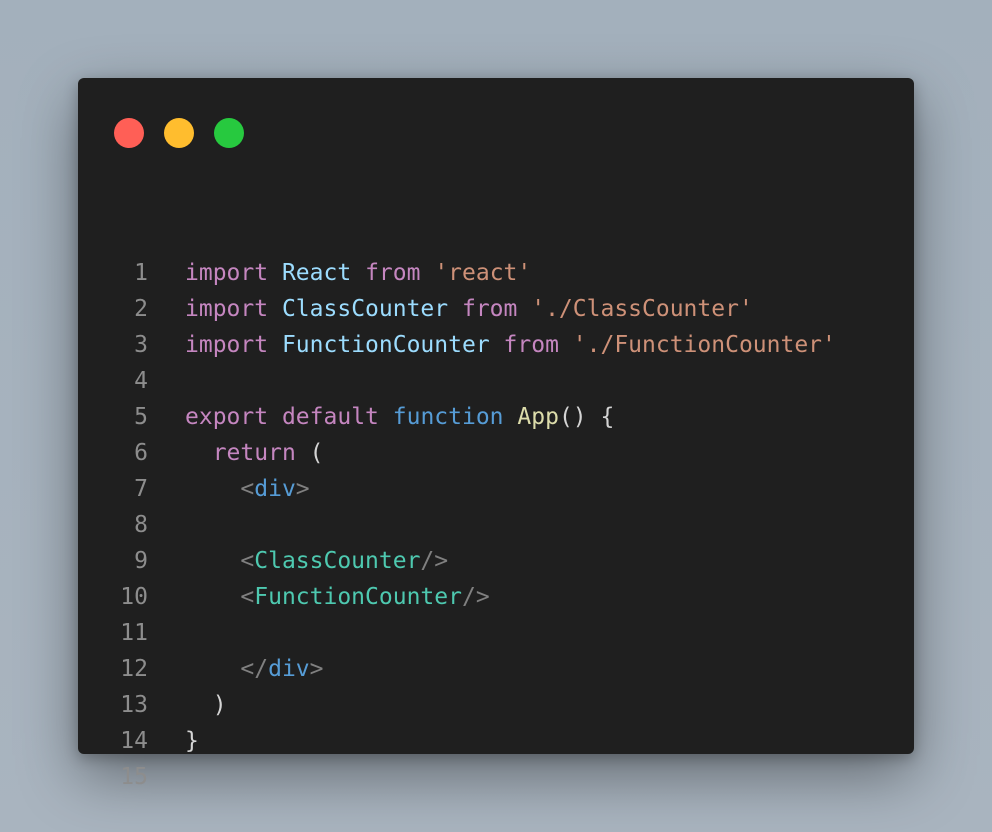 The height and width of the screenshot is (832, 992). Describe the element at coordinates (141, 489) in the screenshot. I see `line-number: 7` at that location.